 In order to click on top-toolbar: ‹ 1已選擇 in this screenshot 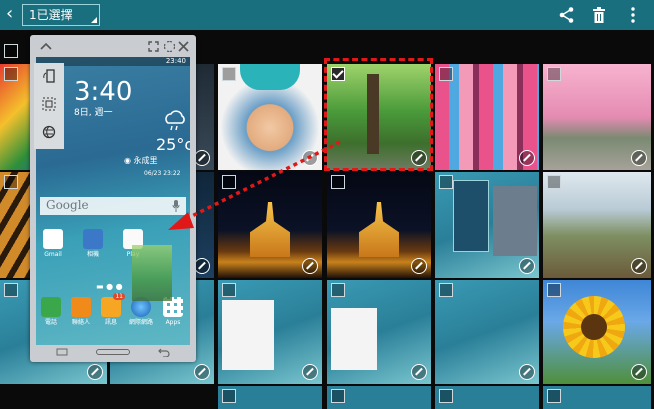, I will do `click(327, 15)`.